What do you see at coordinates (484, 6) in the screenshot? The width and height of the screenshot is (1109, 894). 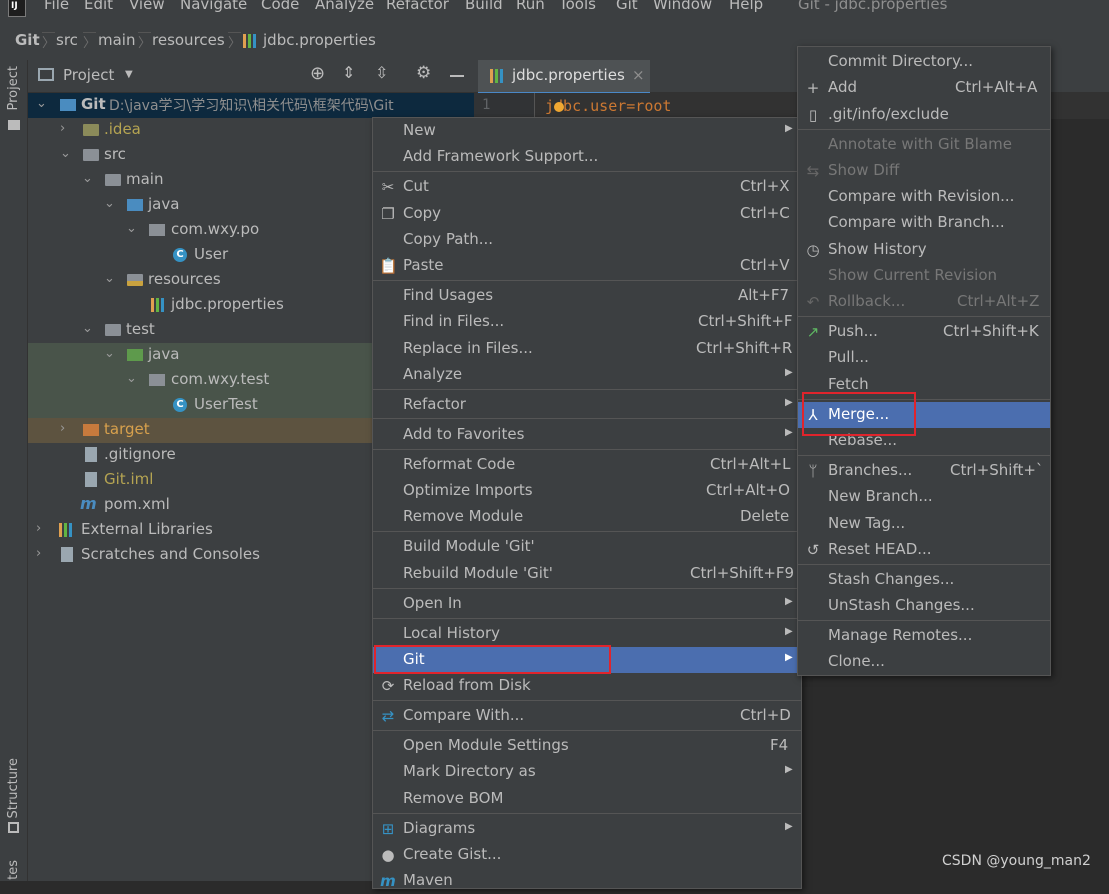 I see `menu-build: Build` at bounding box center [484, 6].